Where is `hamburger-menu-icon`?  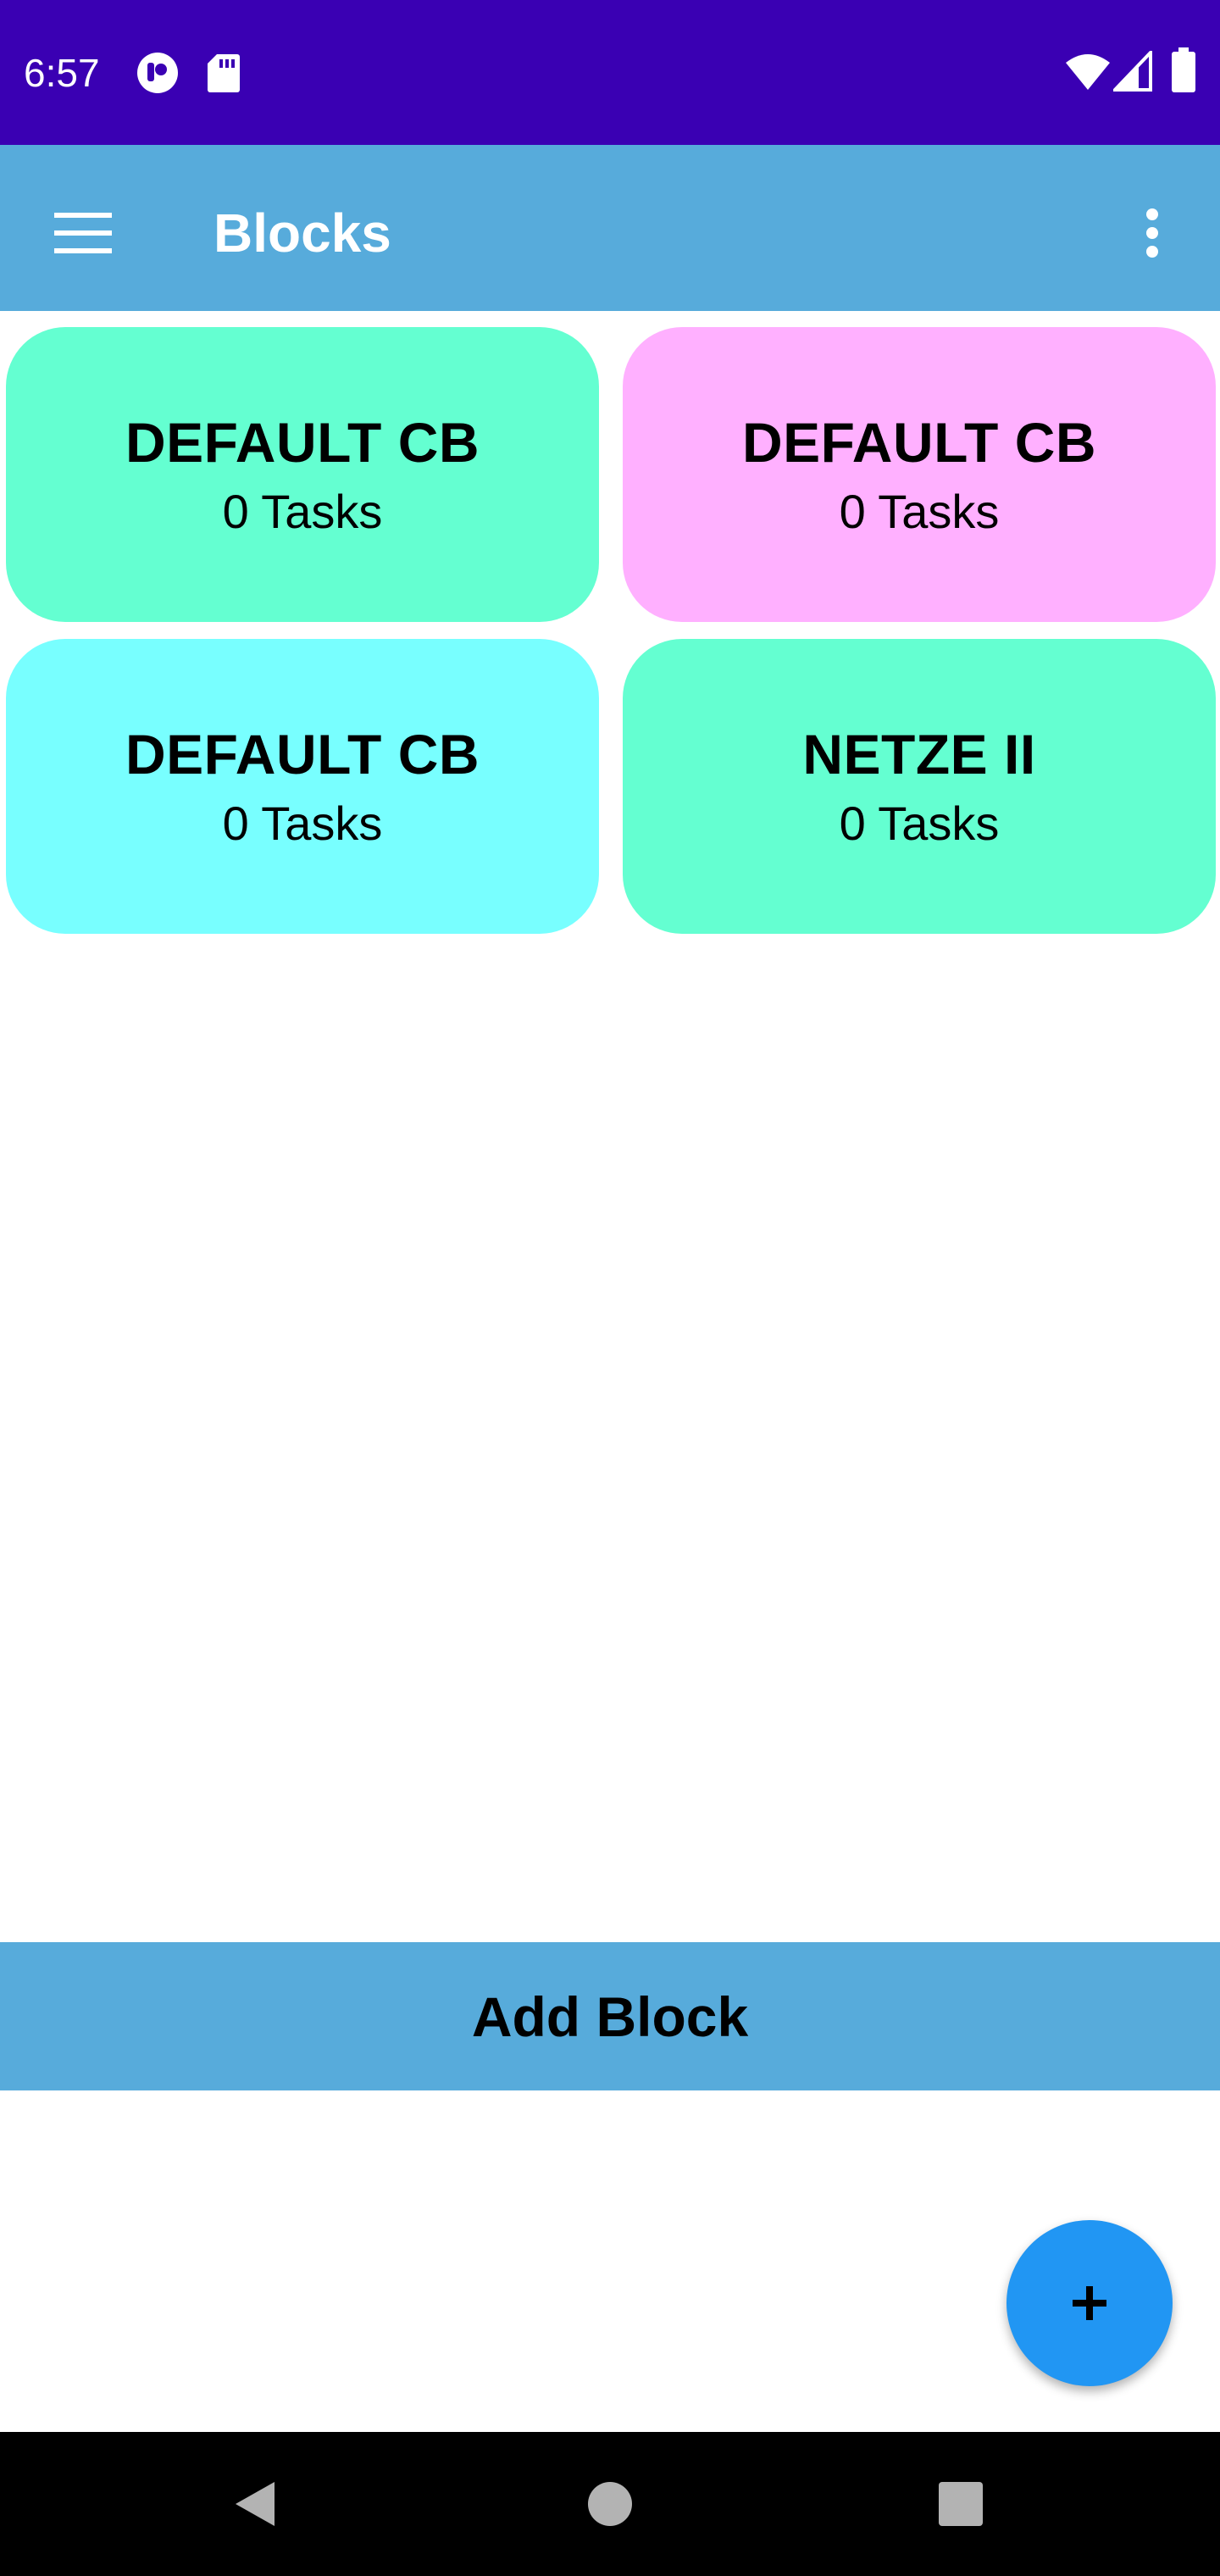 hamburger-menu-icon is located at coordinates (83, 233).